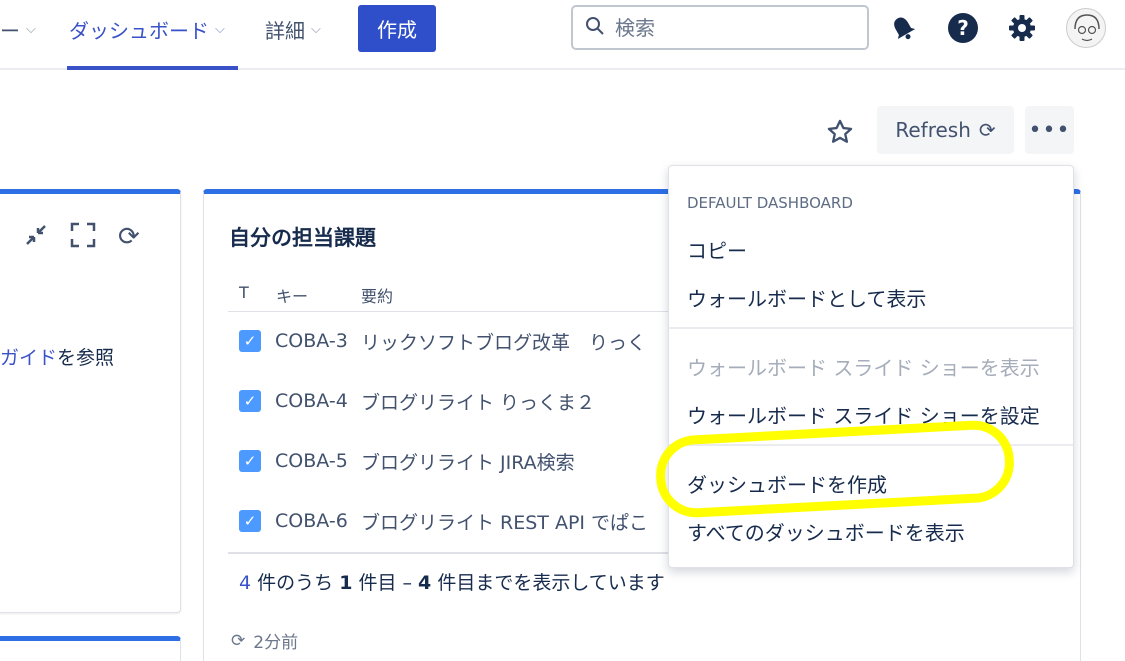  I want to click on column-header-key: キー, so click(292, 295).